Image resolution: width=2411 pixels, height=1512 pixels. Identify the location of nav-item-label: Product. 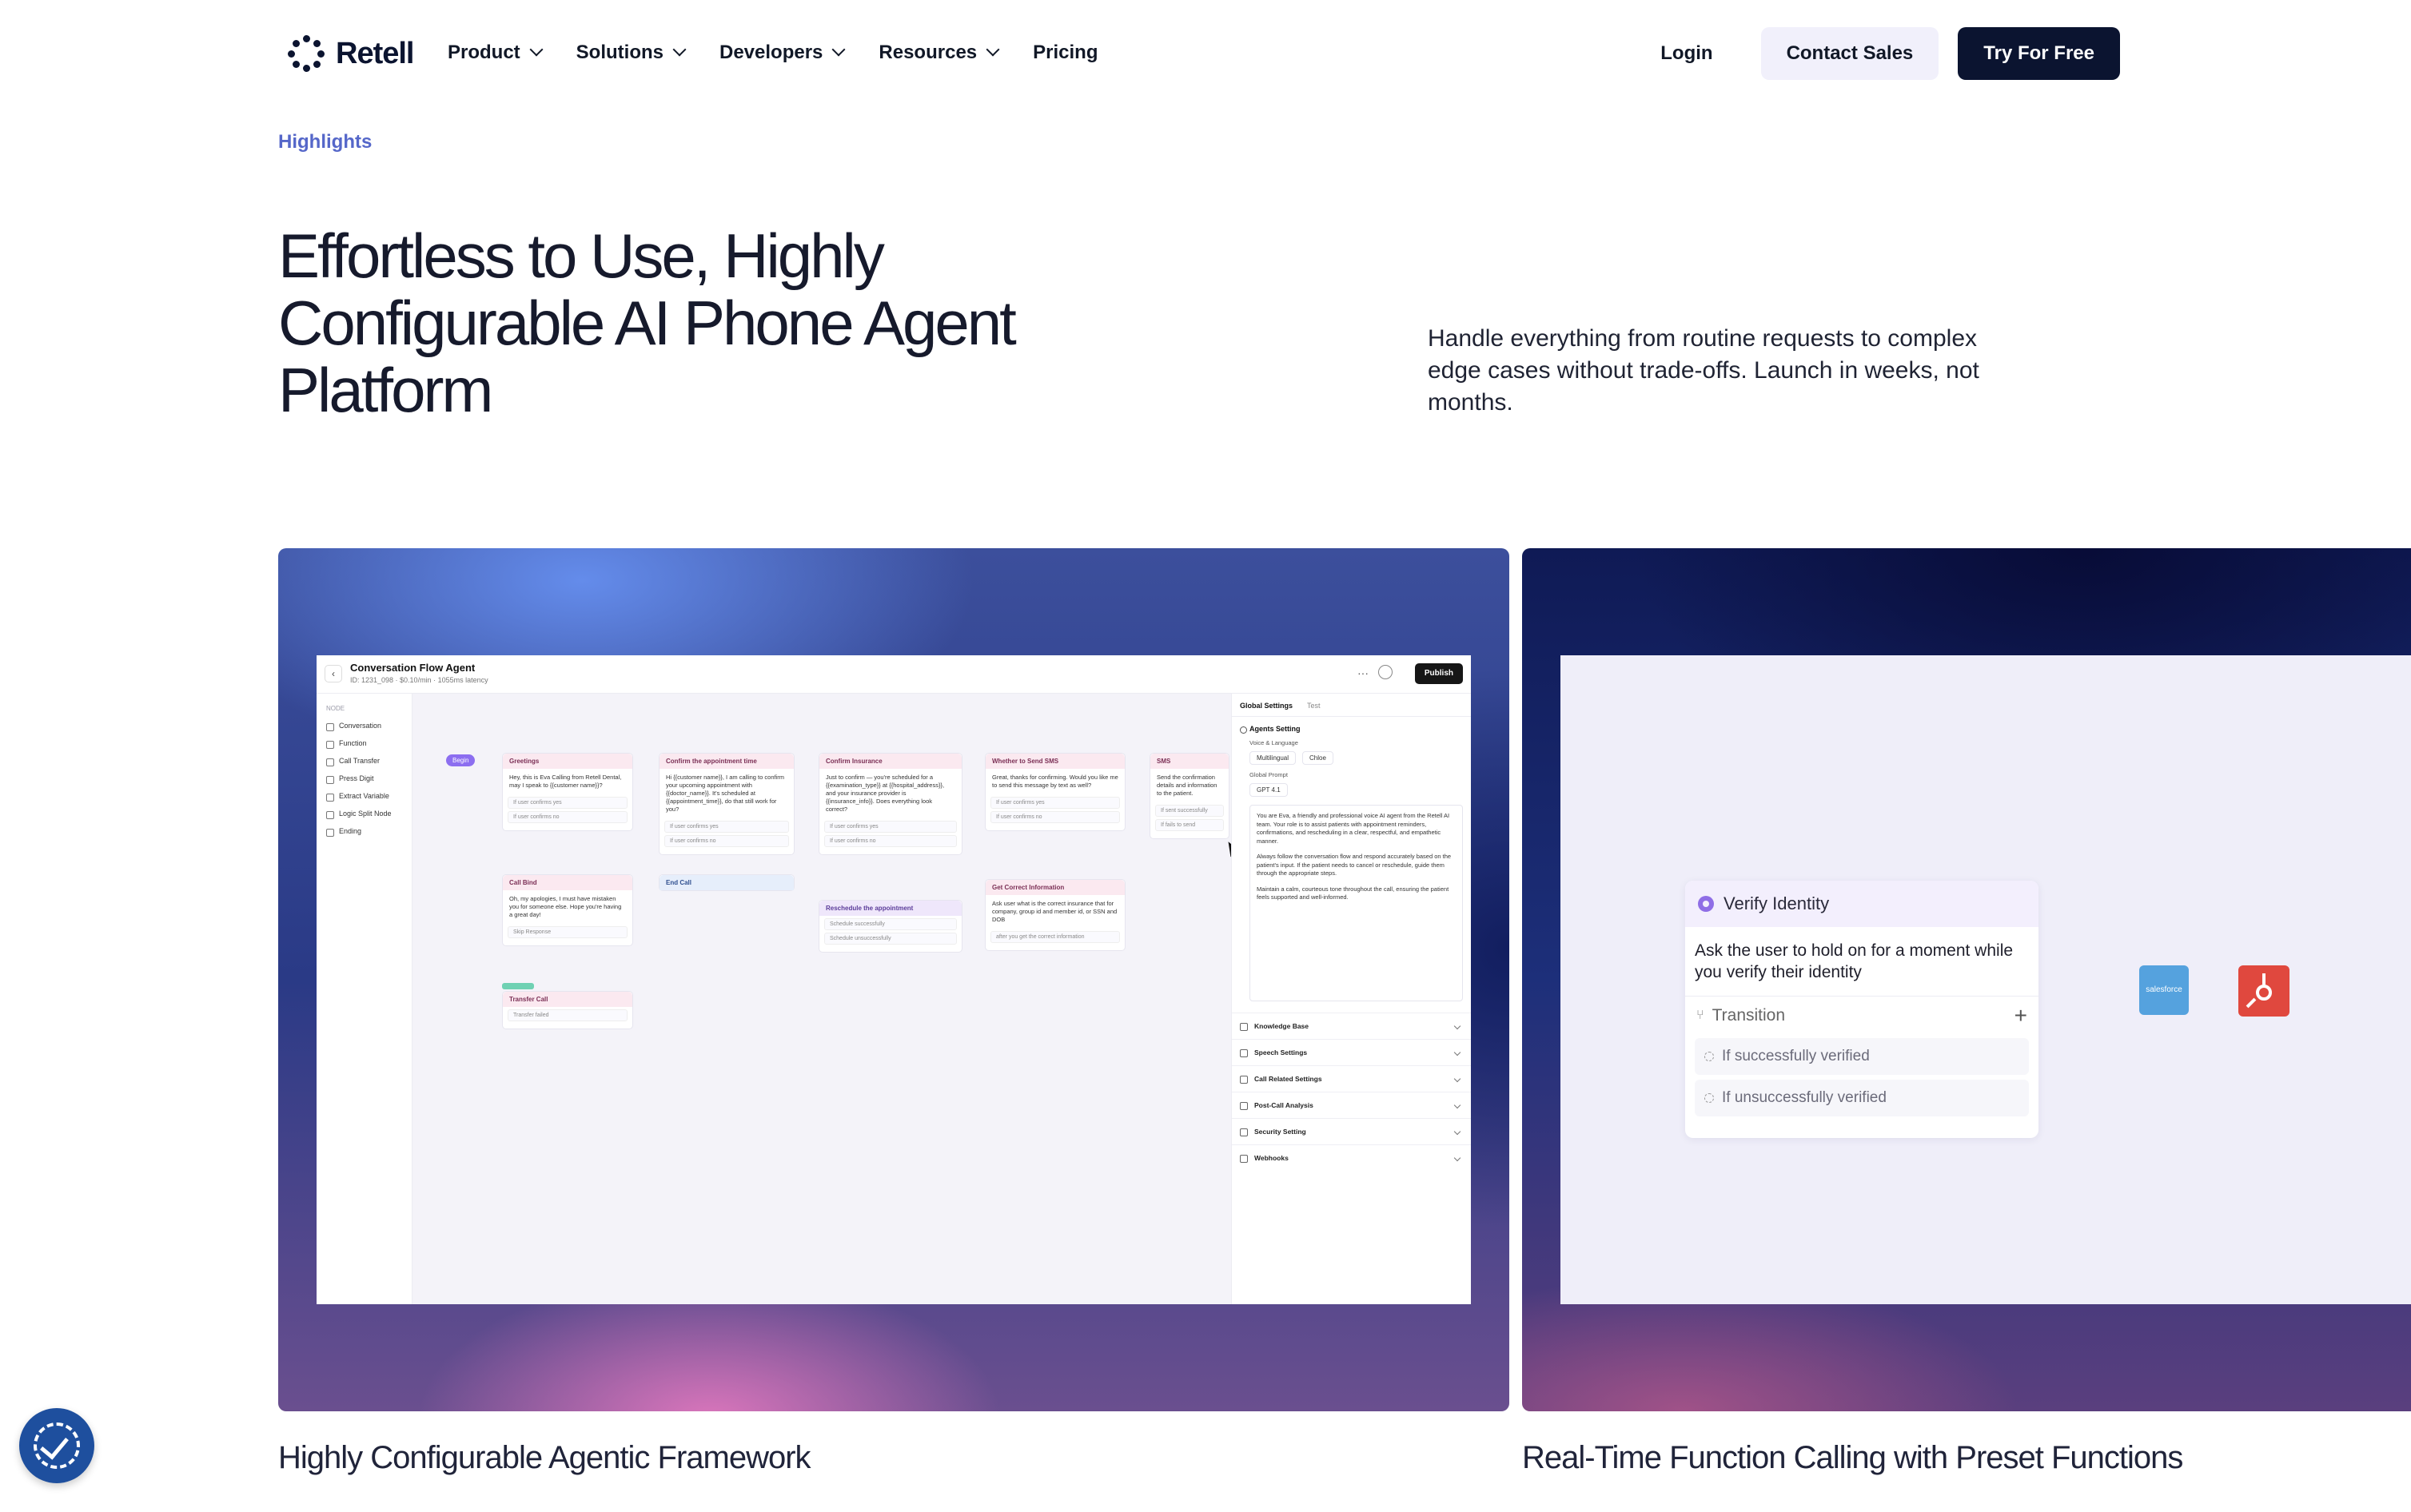
(484, 52).